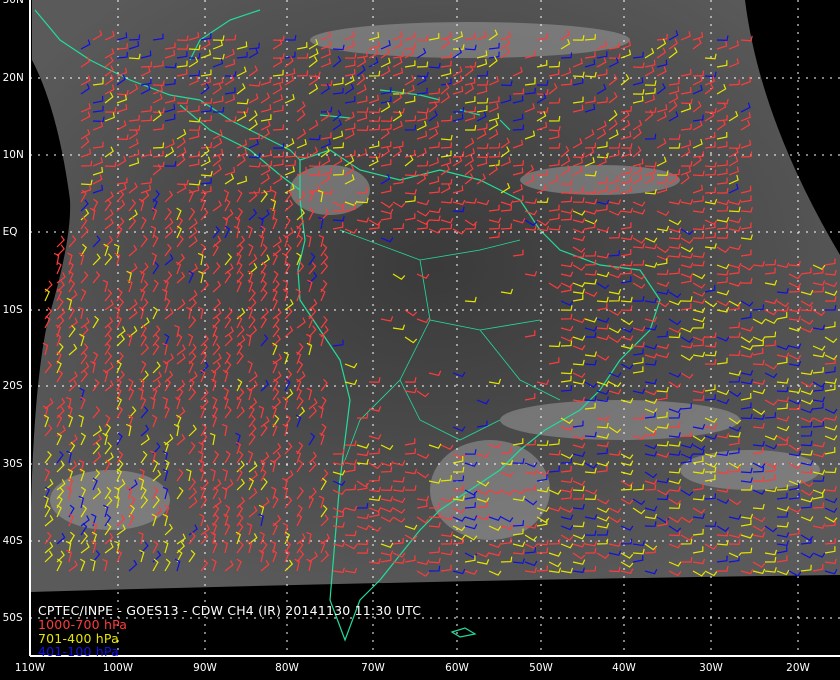  I want to click on lon-label: 50W, so click(541, 667).